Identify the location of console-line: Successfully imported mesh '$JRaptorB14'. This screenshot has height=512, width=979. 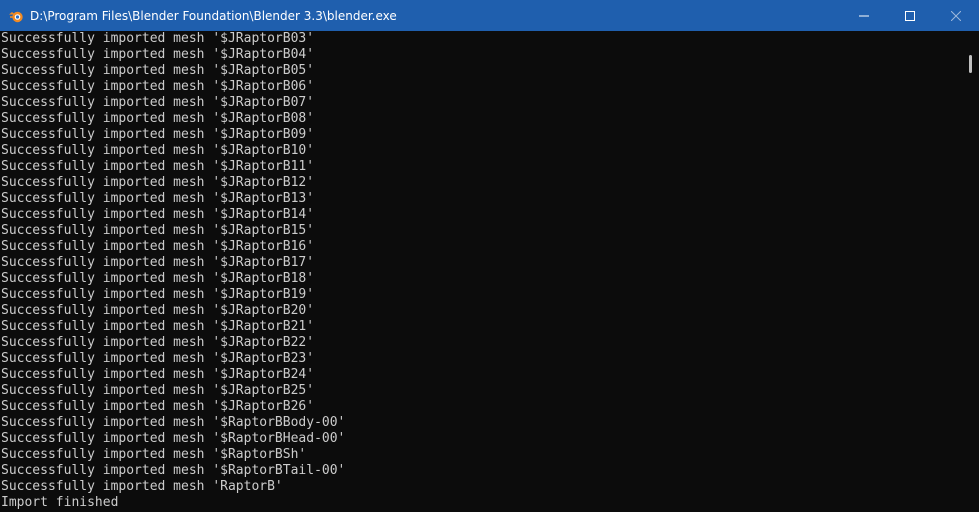
(158, 214).